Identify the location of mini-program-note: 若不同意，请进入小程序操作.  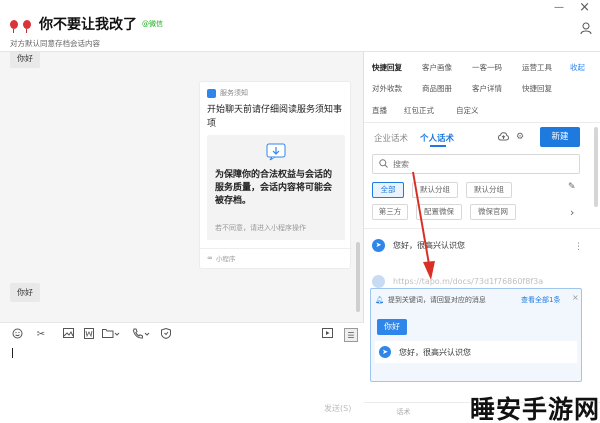
(260, 228).